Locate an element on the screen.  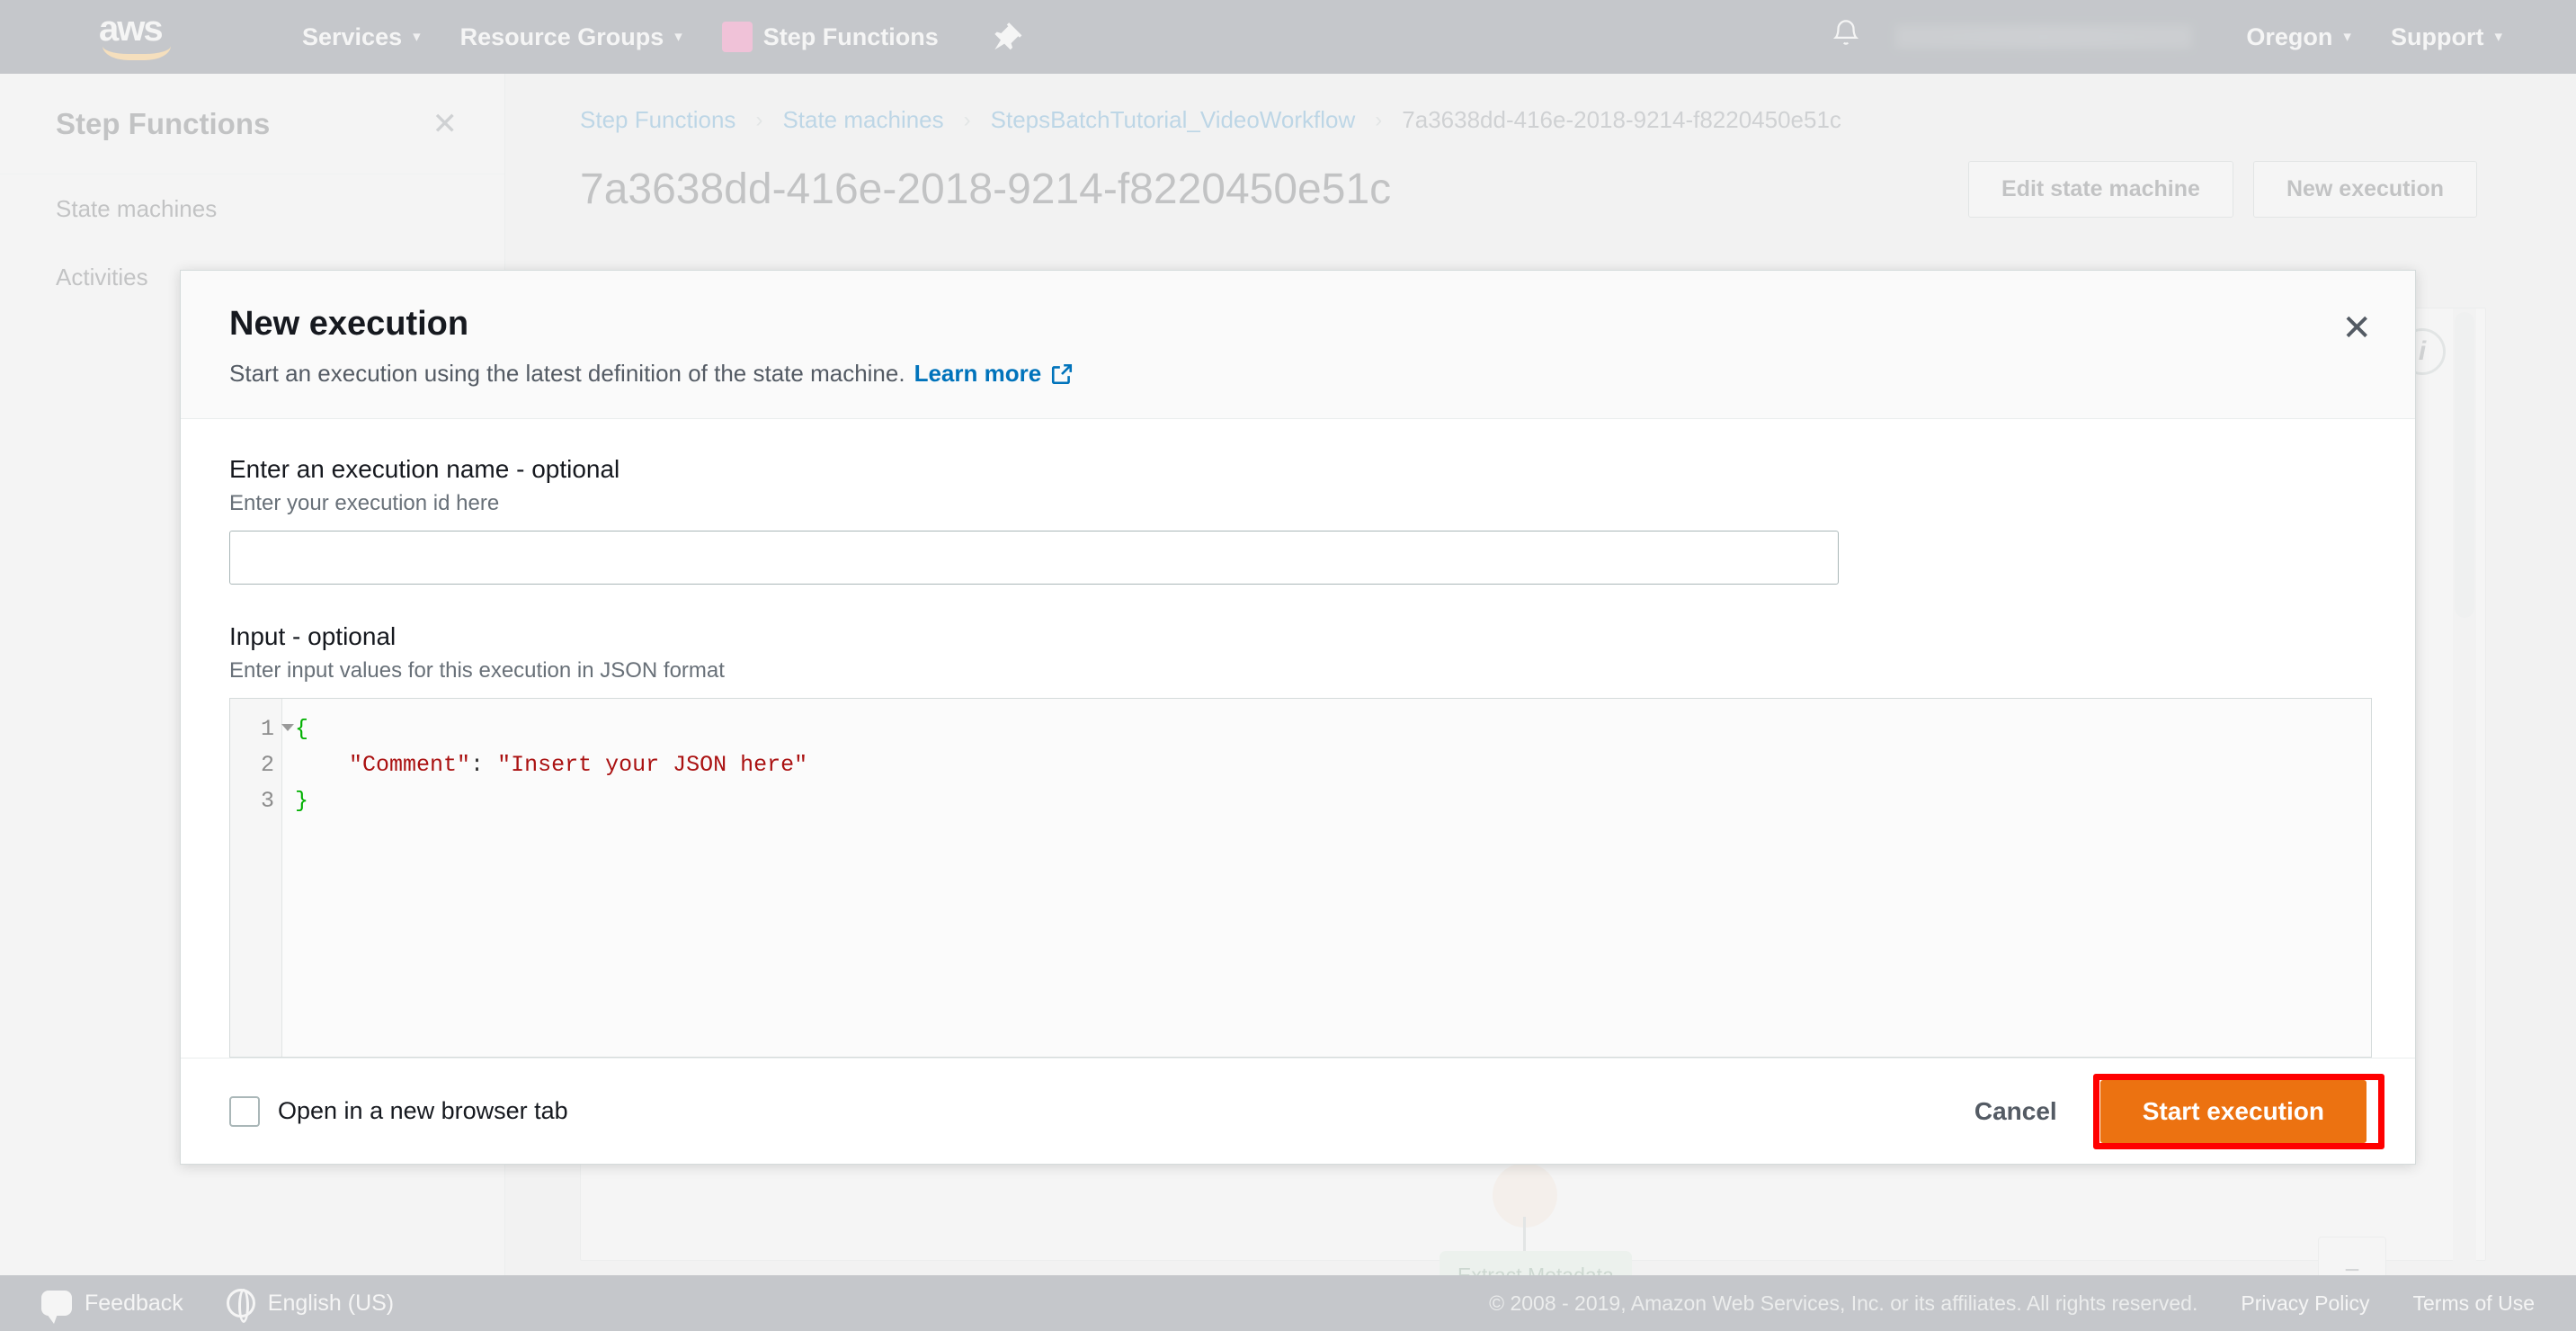
nav-region-selector: Oregon ▾ is located at coordinates (2299, 37).